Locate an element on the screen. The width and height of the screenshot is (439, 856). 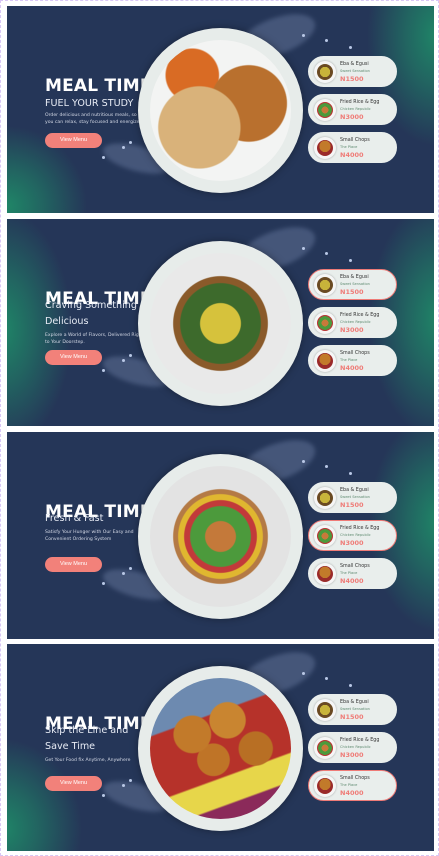
food-puff-puff is located at coordinates (220, 748).